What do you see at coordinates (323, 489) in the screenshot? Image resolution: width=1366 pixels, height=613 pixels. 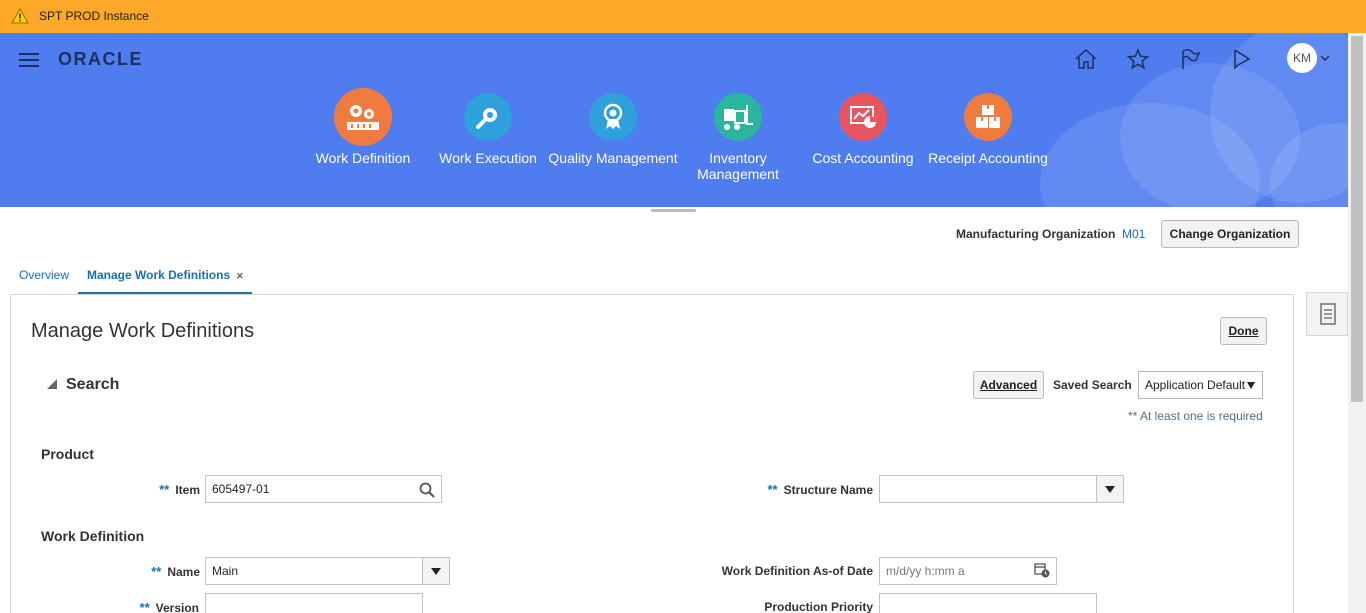 I see `item-input: 605497-01` at bounding box center [323, 489].